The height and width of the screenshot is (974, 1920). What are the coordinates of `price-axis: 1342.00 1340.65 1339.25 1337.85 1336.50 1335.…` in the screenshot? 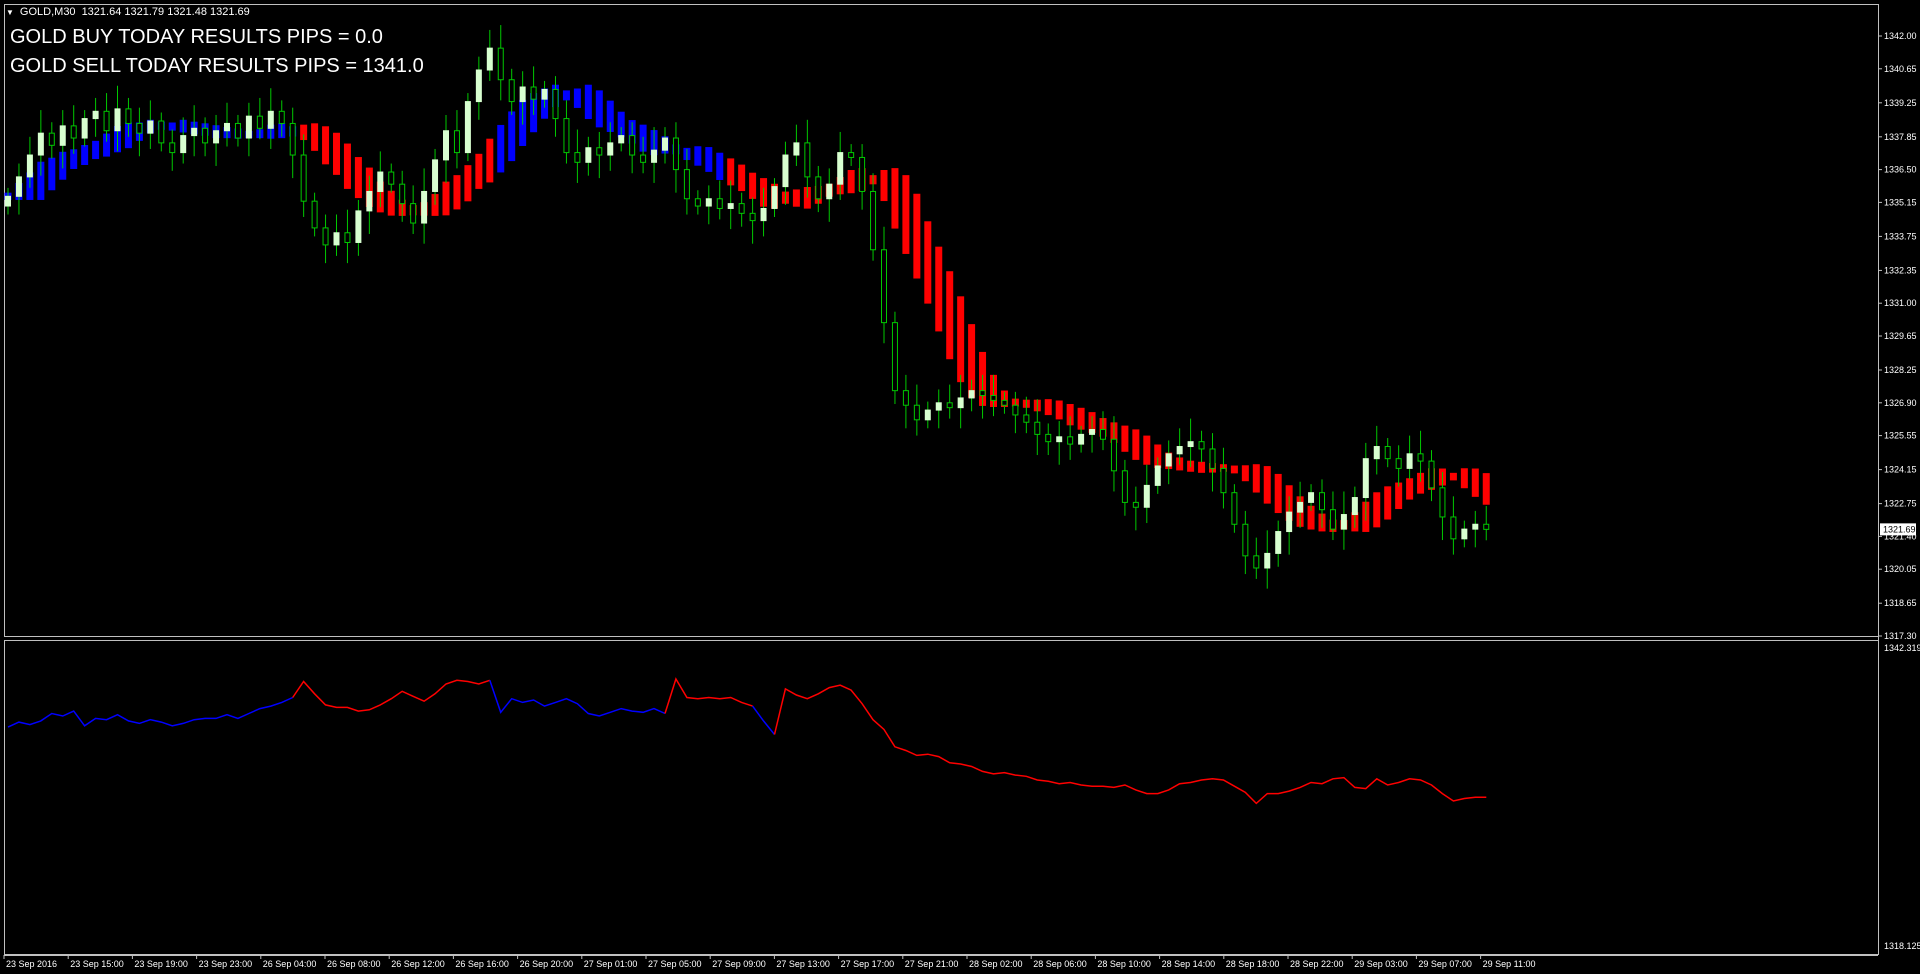 It's located at (1897, 336).